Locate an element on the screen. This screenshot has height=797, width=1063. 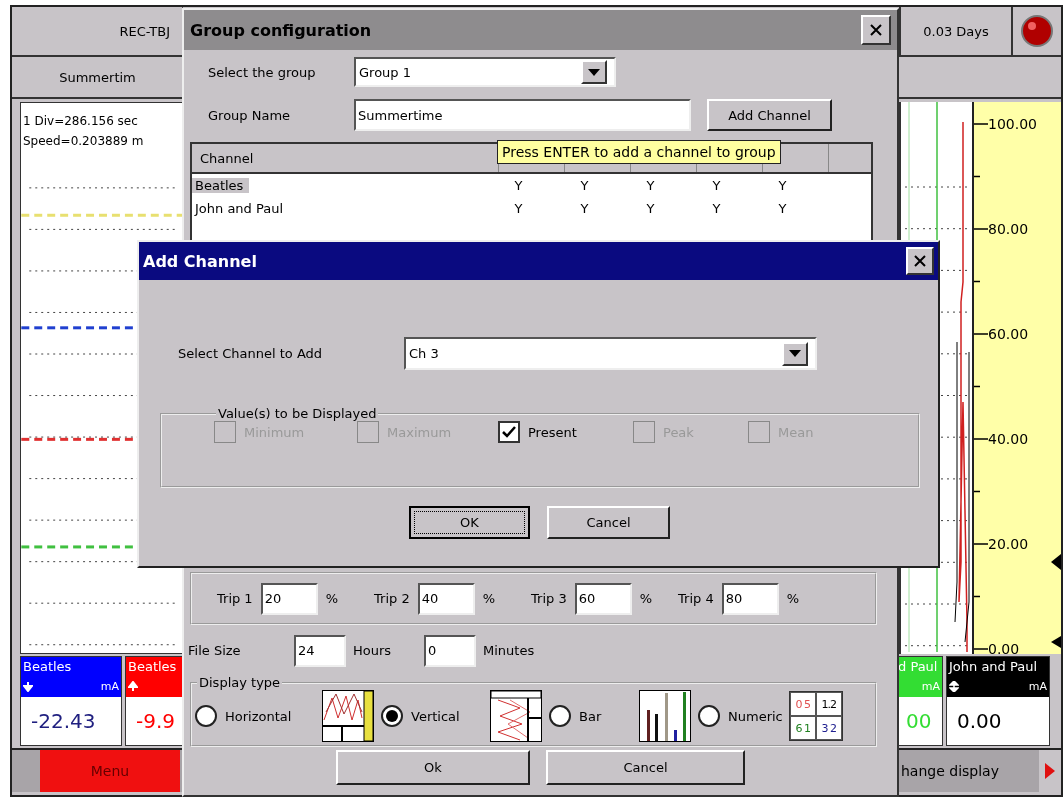
option-label: Vertical is located at coordinates (436, 716).